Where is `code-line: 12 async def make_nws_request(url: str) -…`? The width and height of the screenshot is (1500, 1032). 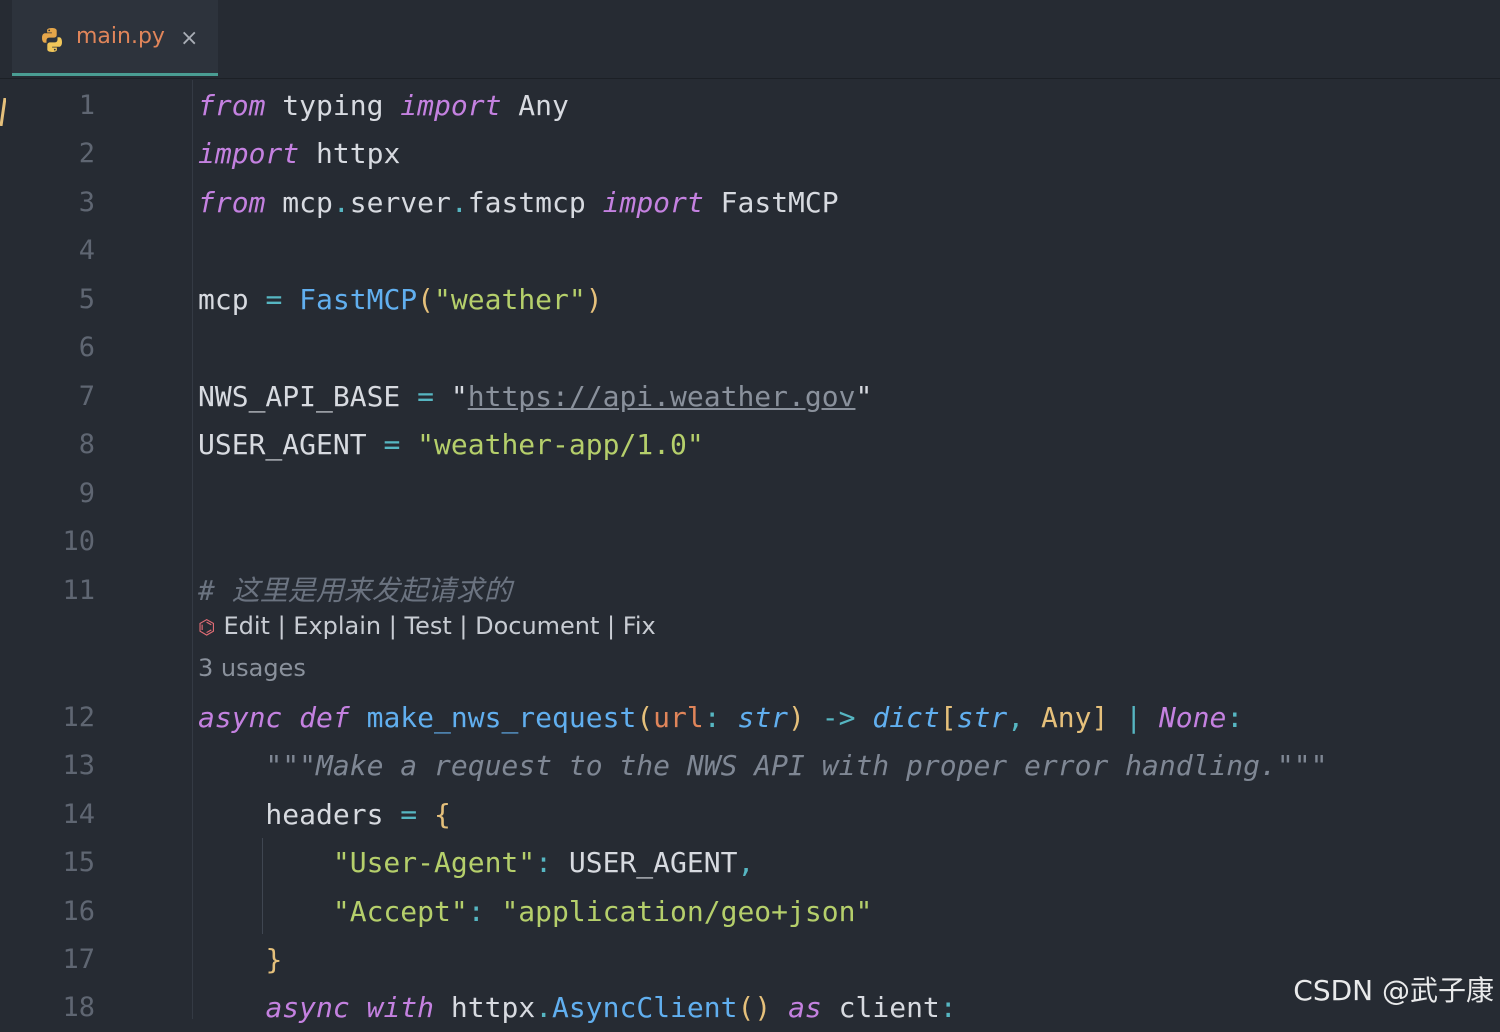
code-line: 12 async def make_nws_request(url: str) -… is located at coordinates (750, 718).